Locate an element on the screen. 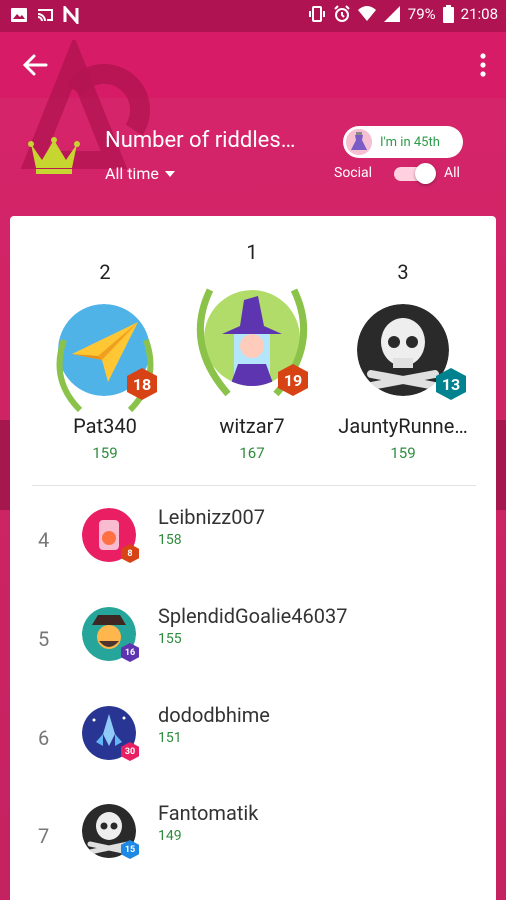 The width and height of the screenshot is (506, 900). toggle-thumb is located at coordinates (425, 173).